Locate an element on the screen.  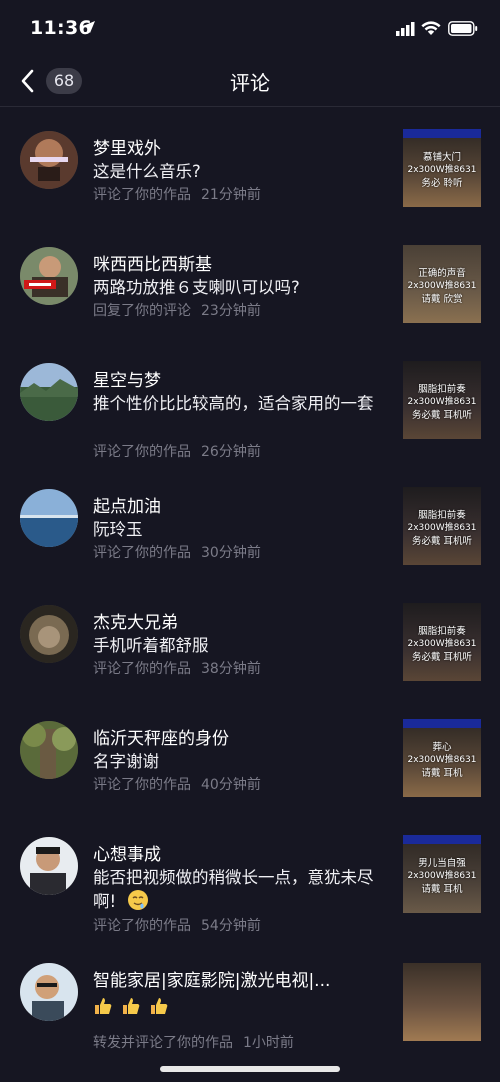
wifi-icon is located at coordinates (431, 28).